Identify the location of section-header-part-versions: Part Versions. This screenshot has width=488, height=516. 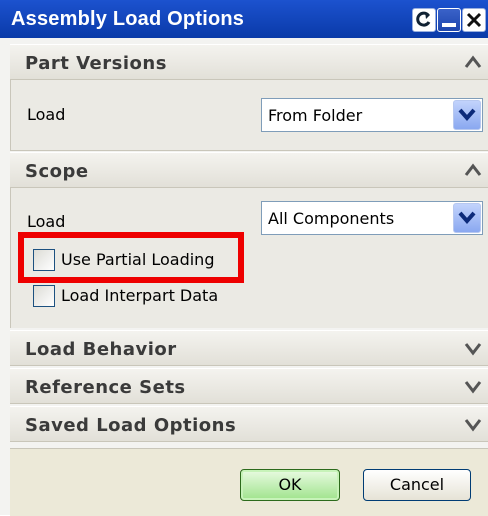
(249, 62).